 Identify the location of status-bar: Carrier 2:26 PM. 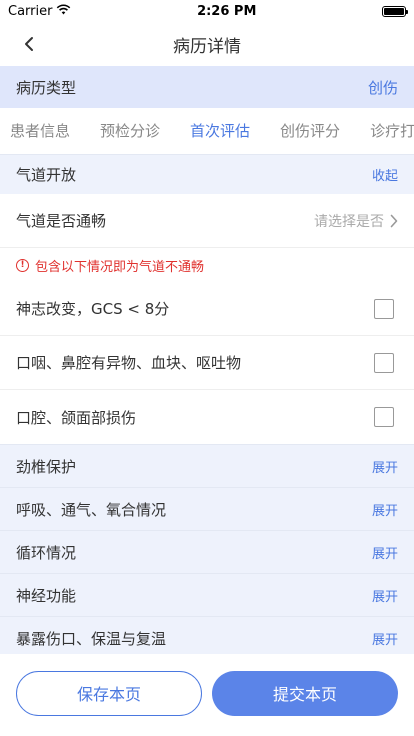
(207, 11).